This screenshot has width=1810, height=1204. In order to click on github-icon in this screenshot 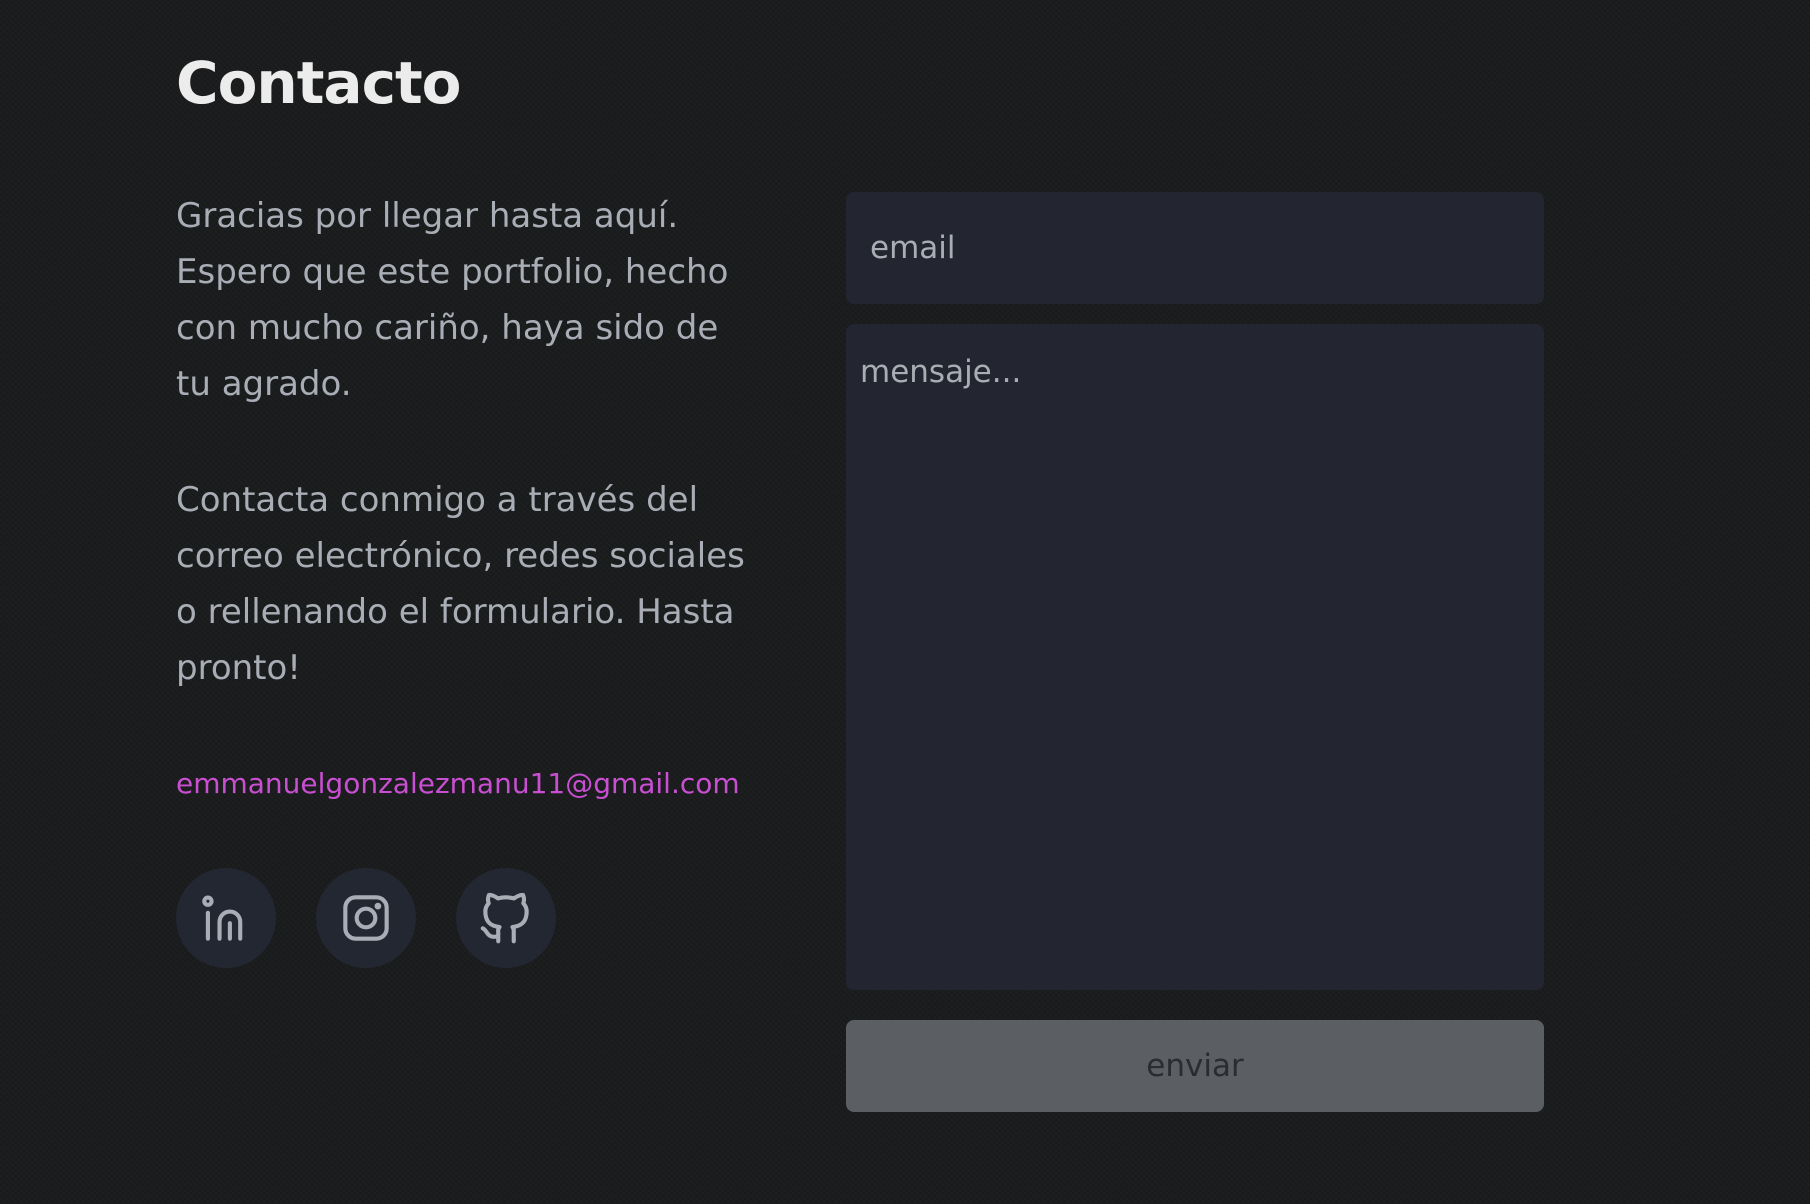, I will do `click(504, 918)`.